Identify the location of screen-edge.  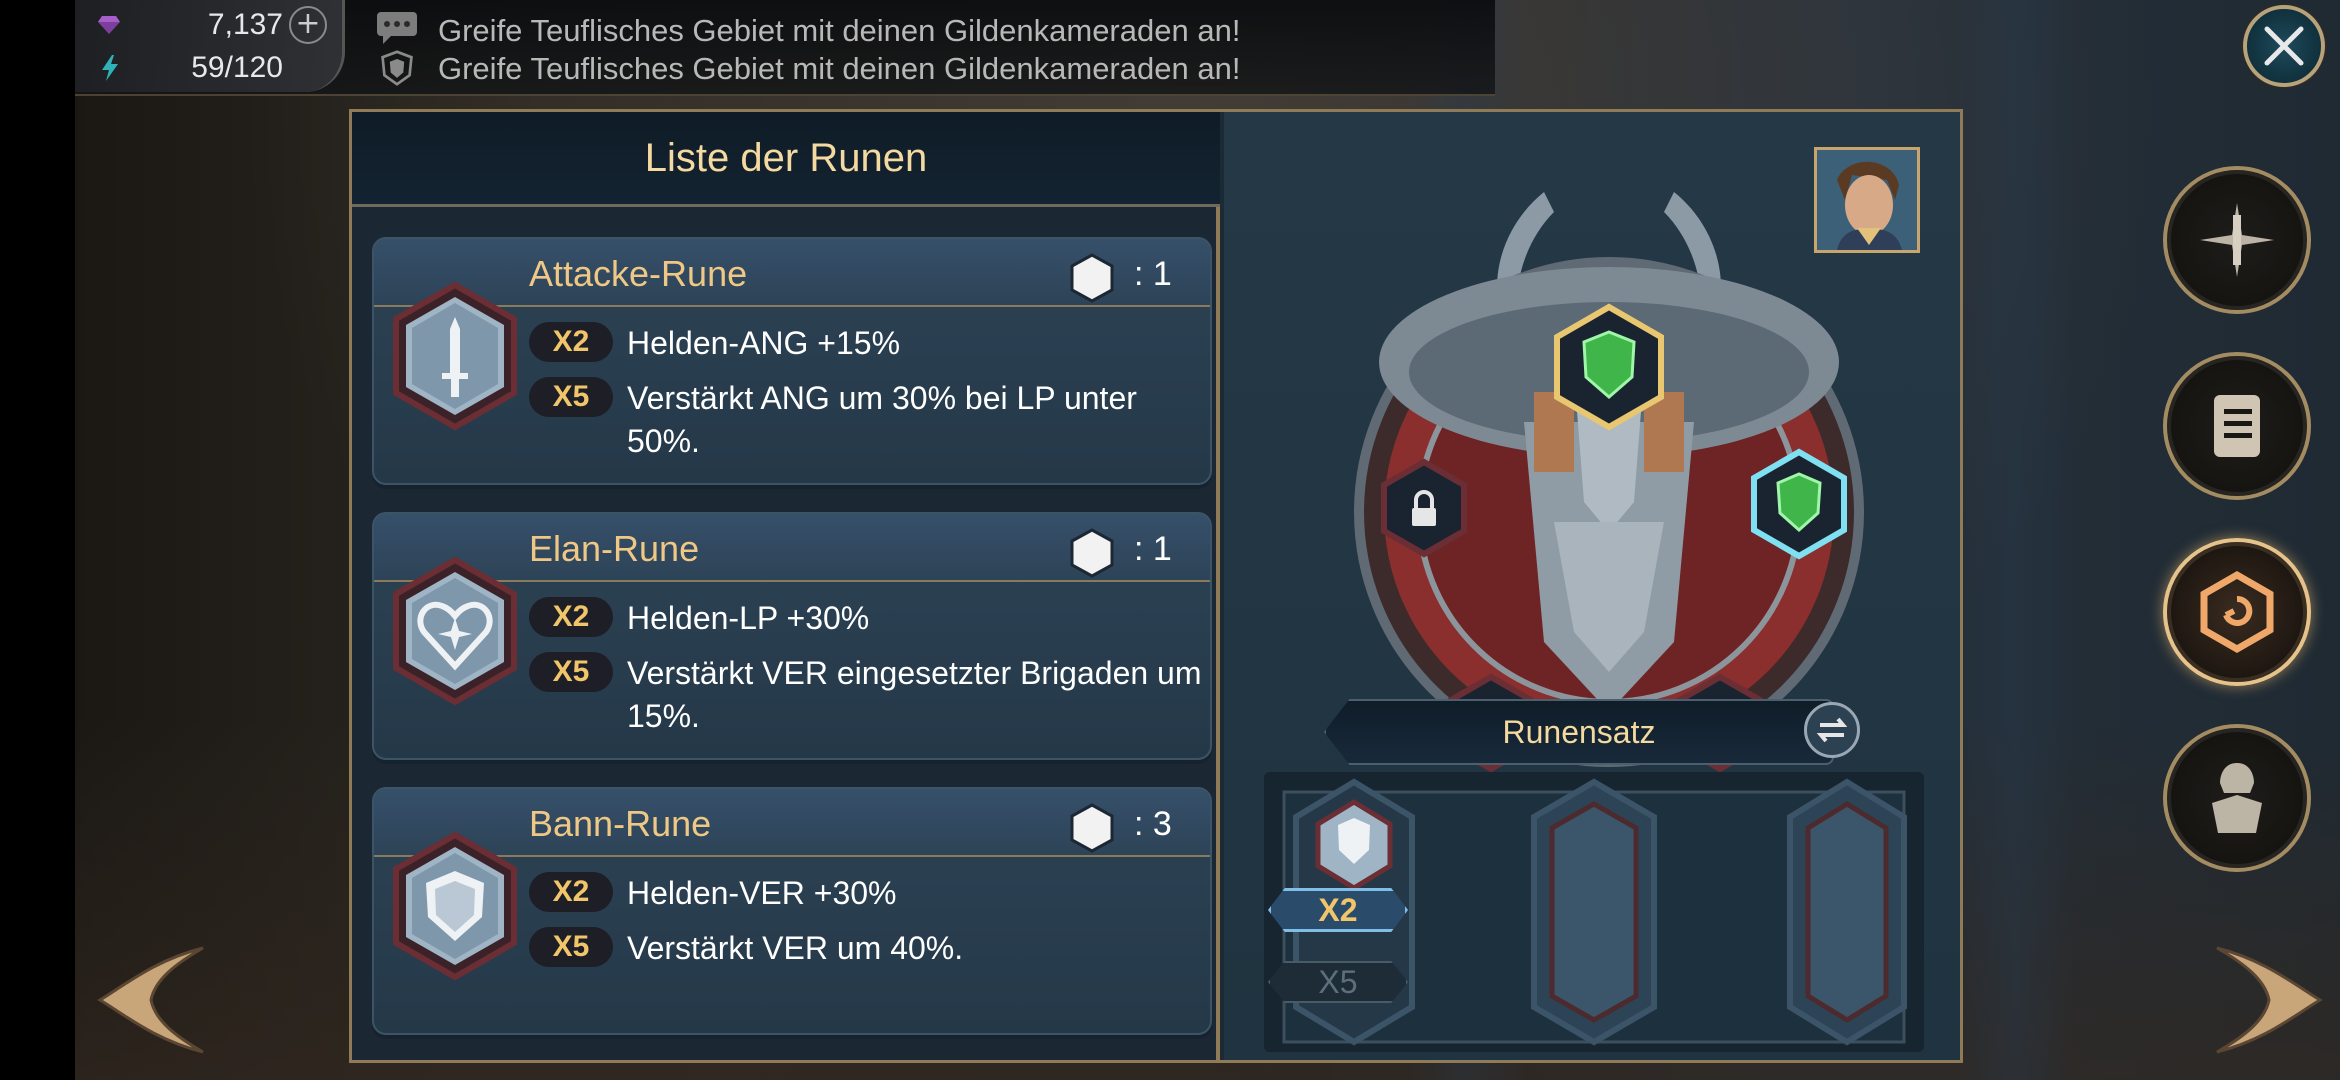
(37, 540).